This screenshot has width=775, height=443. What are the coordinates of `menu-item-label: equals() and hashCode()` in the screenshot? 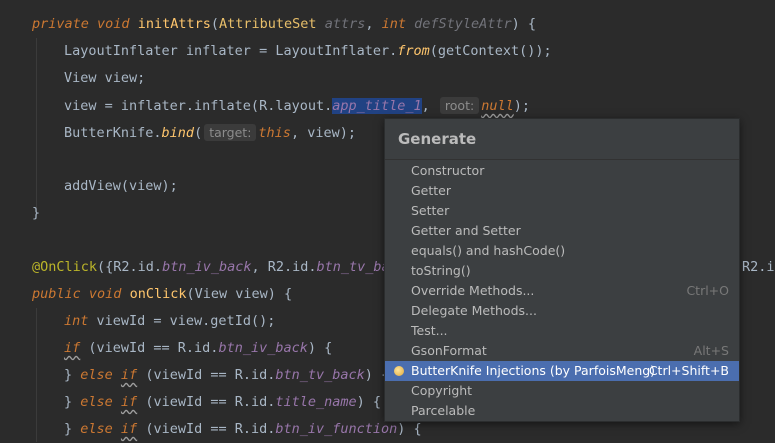 It's located at (488, 250).